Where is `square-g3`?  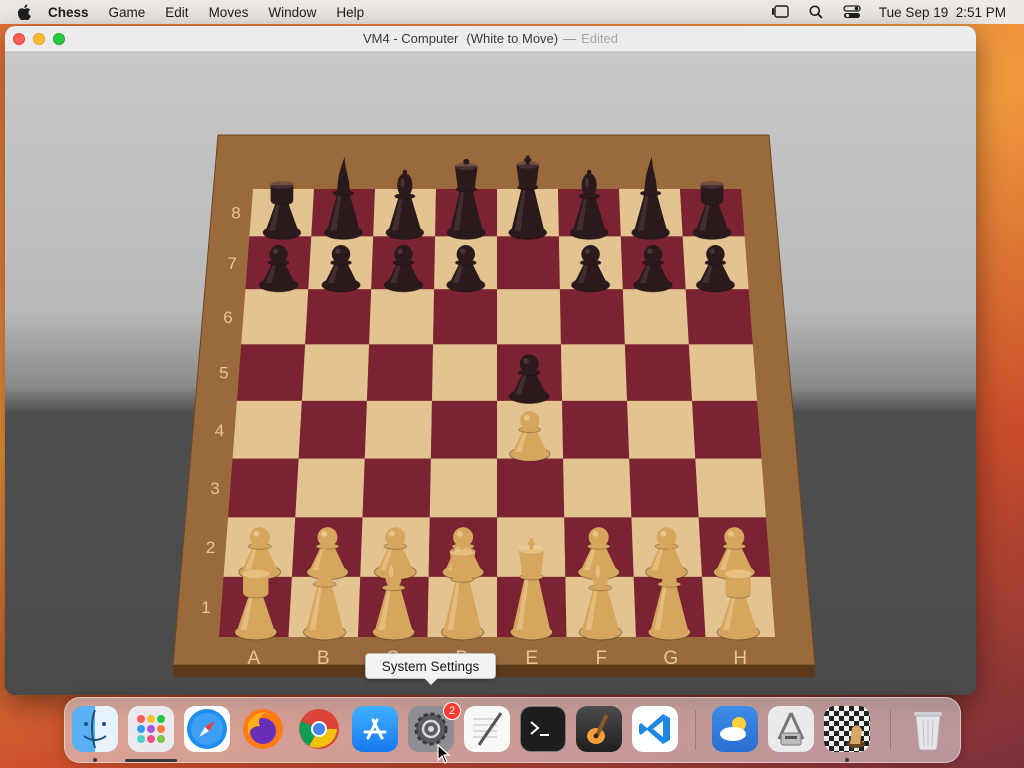
square-g3 is located at coordinates (664, 488).